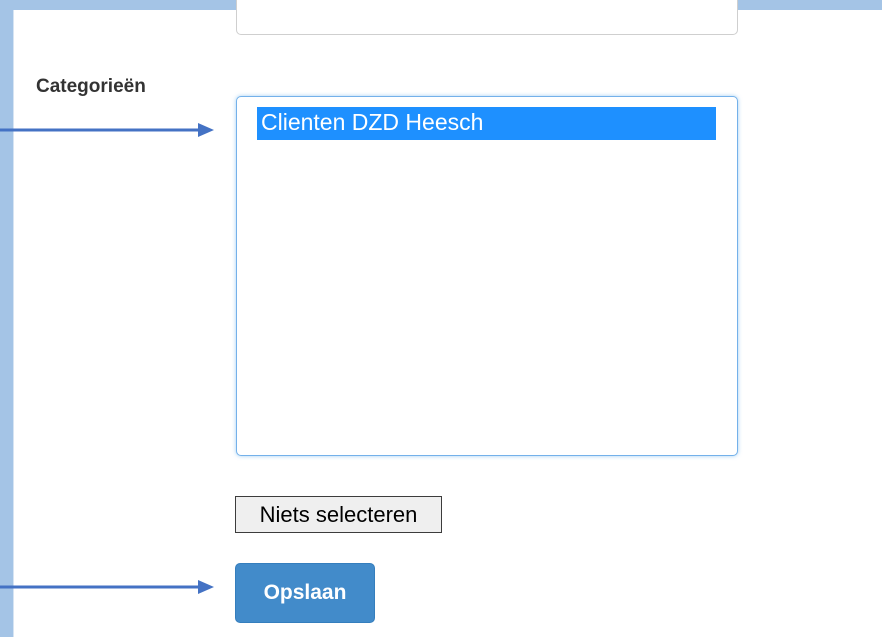 Image resolution: width=882 pixels, height=637 pixels. I want to click on annotation-arrow-categories, so click(107, 130).